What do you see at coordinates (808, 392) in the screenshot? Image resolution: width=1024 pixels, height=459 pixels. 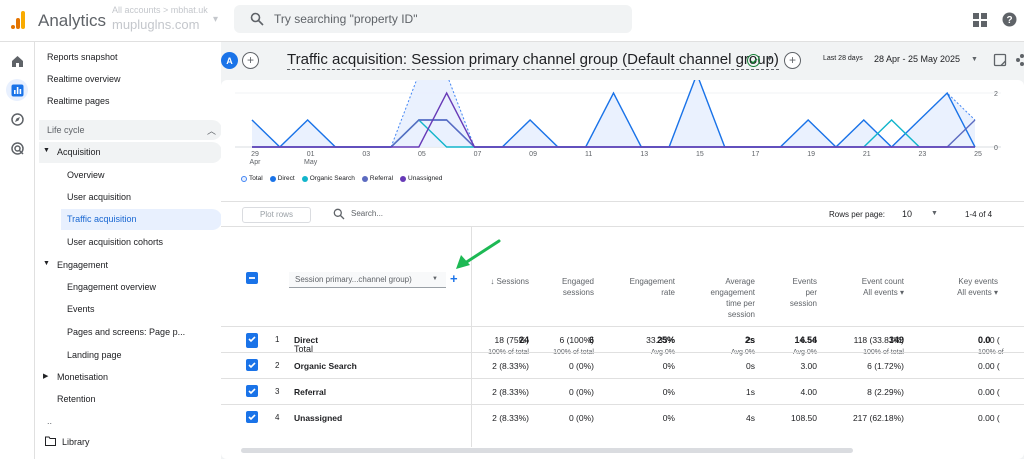 I see `cell-events-per-session: 4.00` at bounding box center [808, 392].